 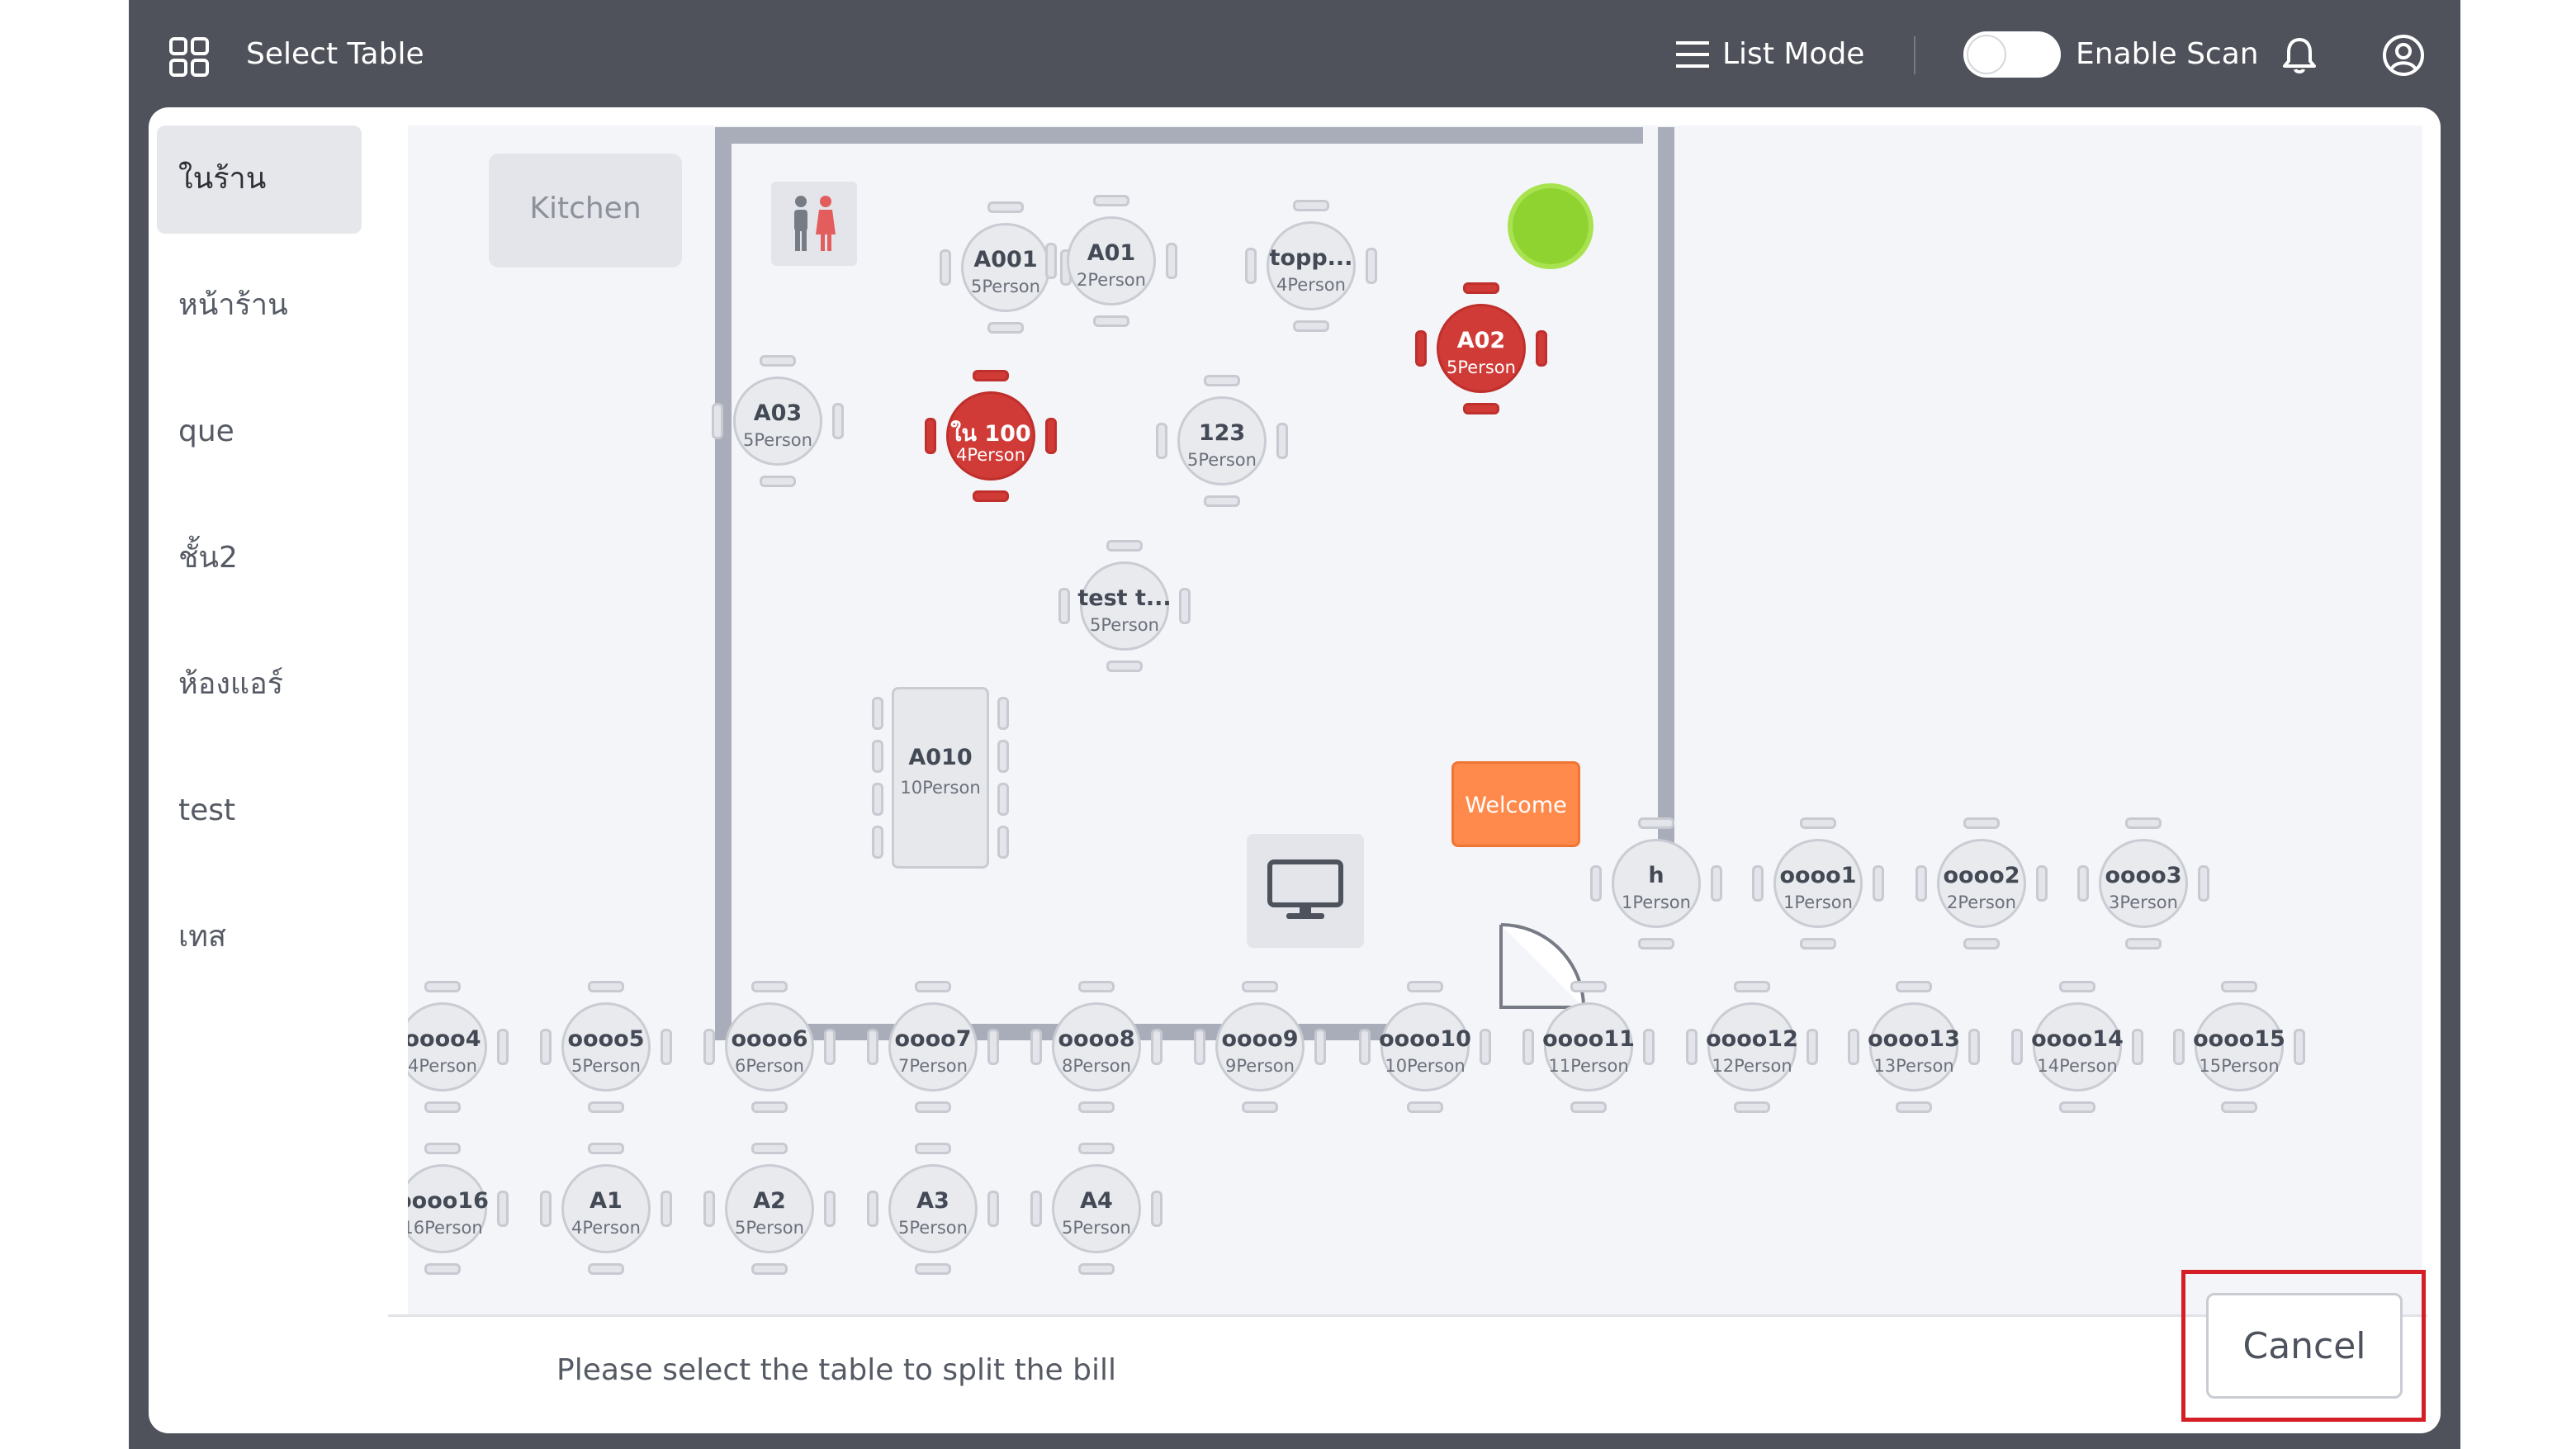 I want to click on status-dot, so click(x=1550, y=226).